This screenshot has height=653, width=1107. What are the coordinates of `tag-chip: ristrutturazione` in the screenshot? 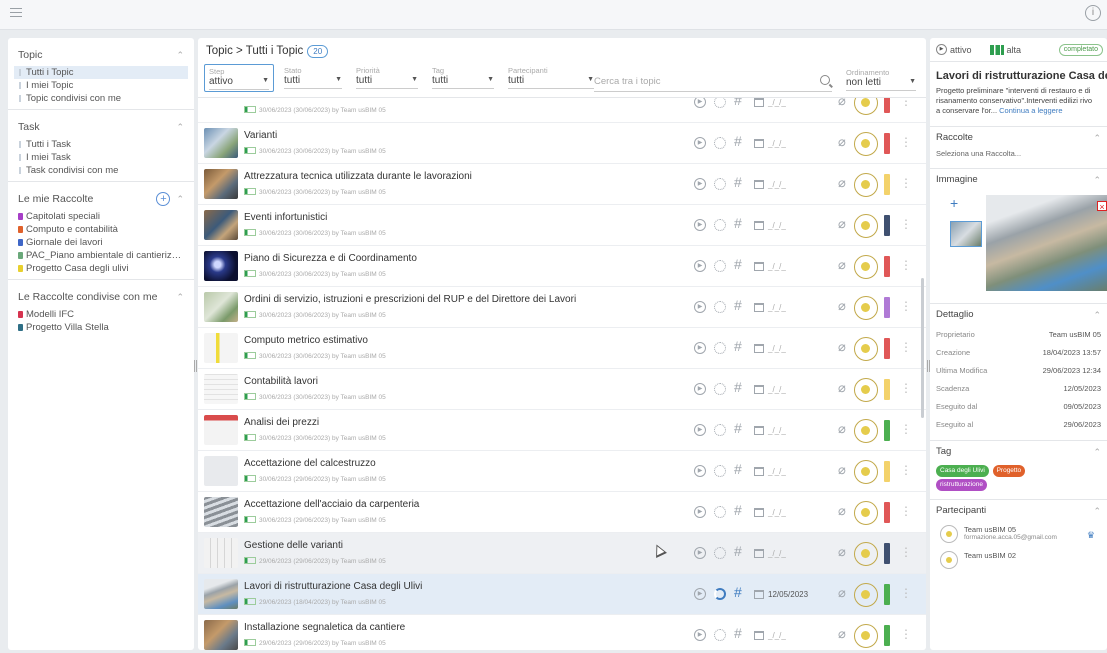 It's located at (961, 485).